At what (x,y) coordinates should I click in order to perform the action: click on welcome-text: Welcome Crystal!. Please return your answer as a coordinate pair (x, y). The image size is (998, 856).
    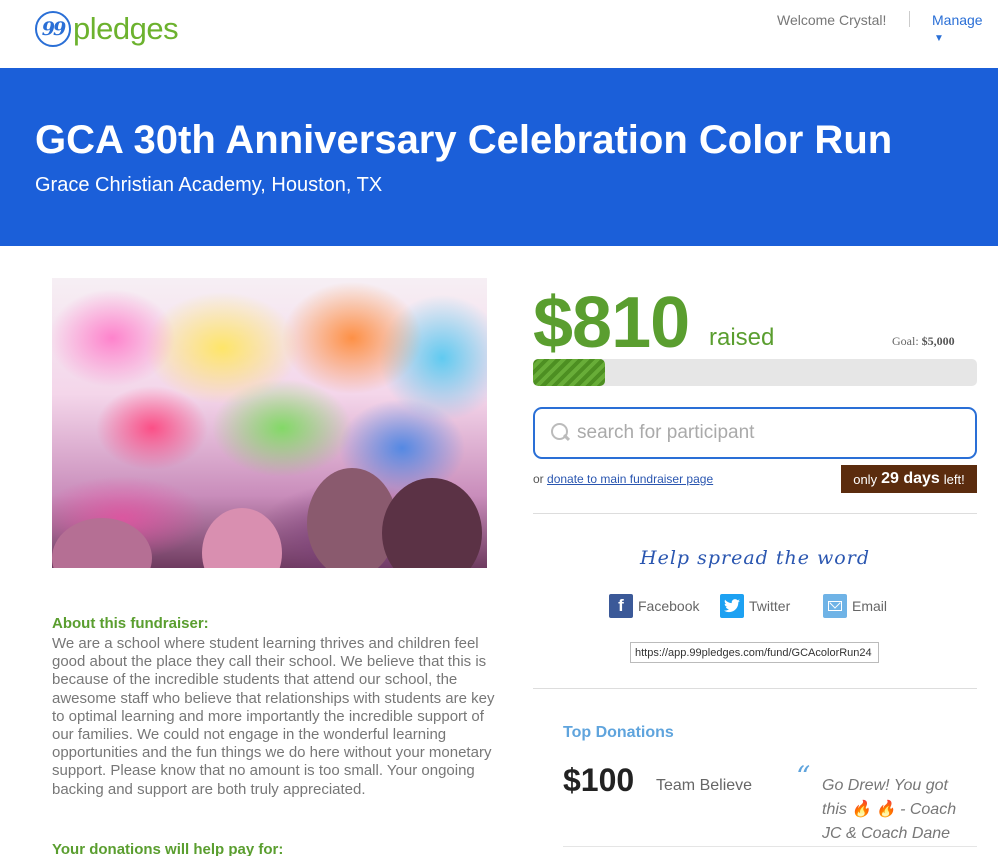
    Looking at the image, I should click on (832, 20).